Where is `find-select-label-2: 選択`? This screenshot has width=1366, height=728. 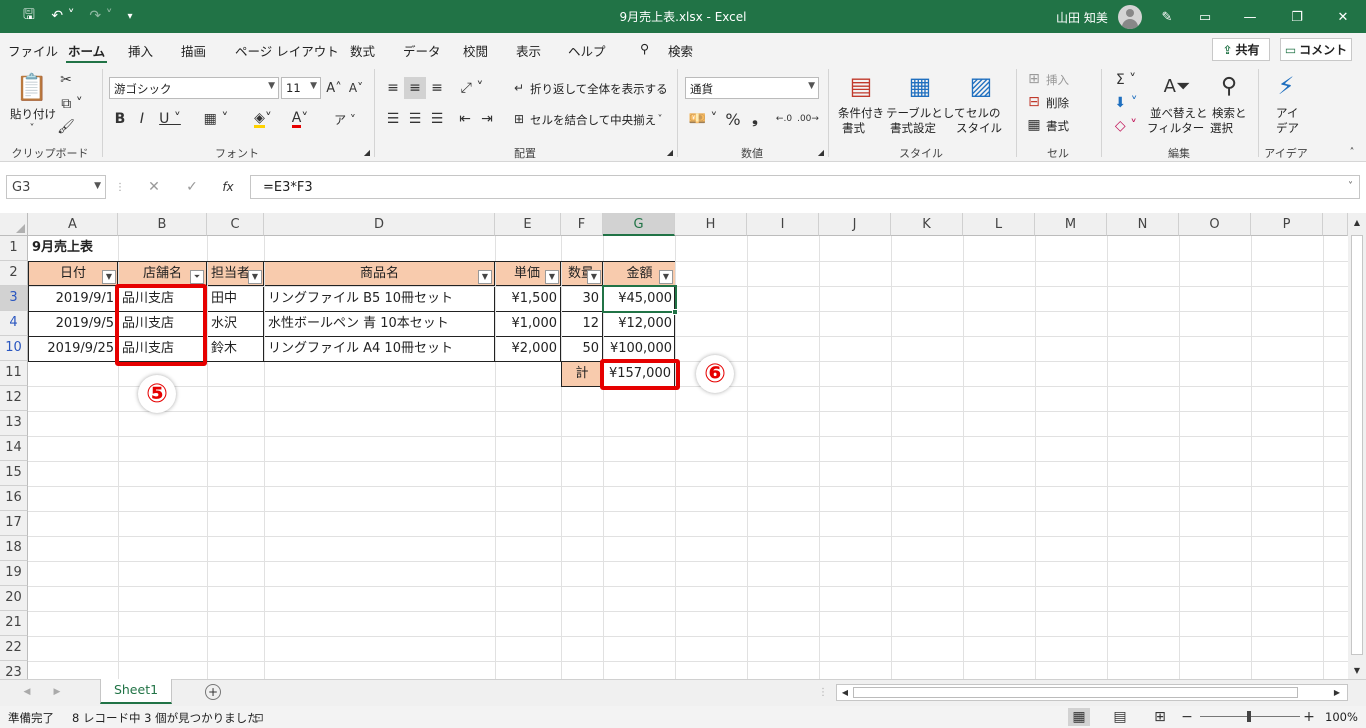
find-select-label-2: 選択 is located at coordinates (1221, 128).